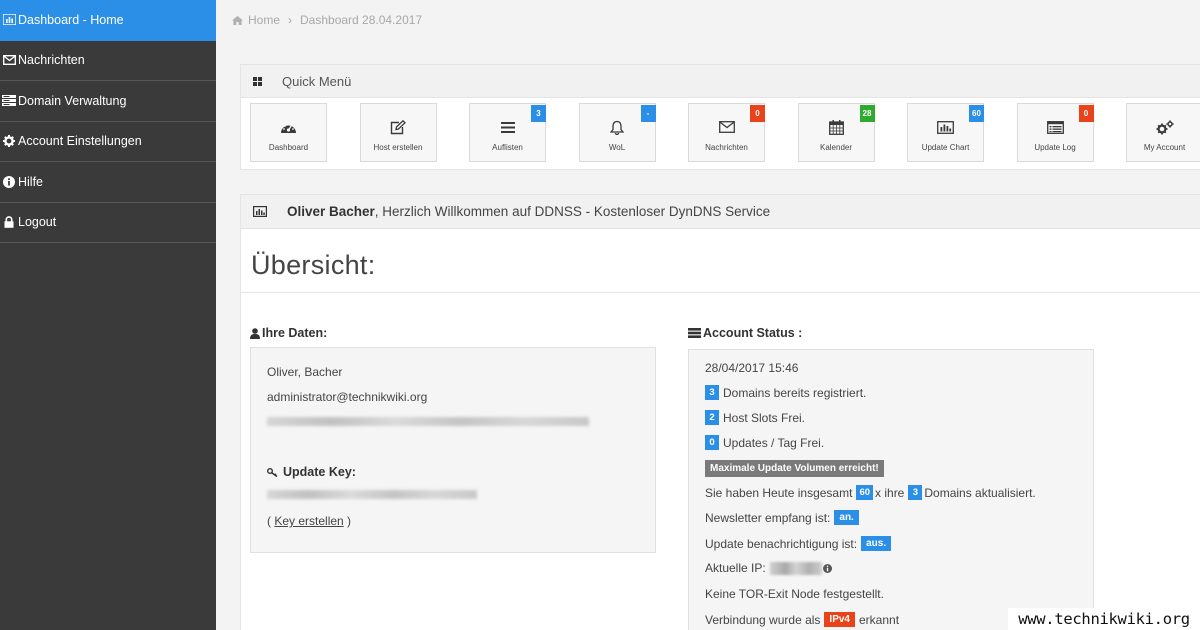 This screenshot has height=630, width=1200. I want to click on envelope-icon, so click(9, 60).